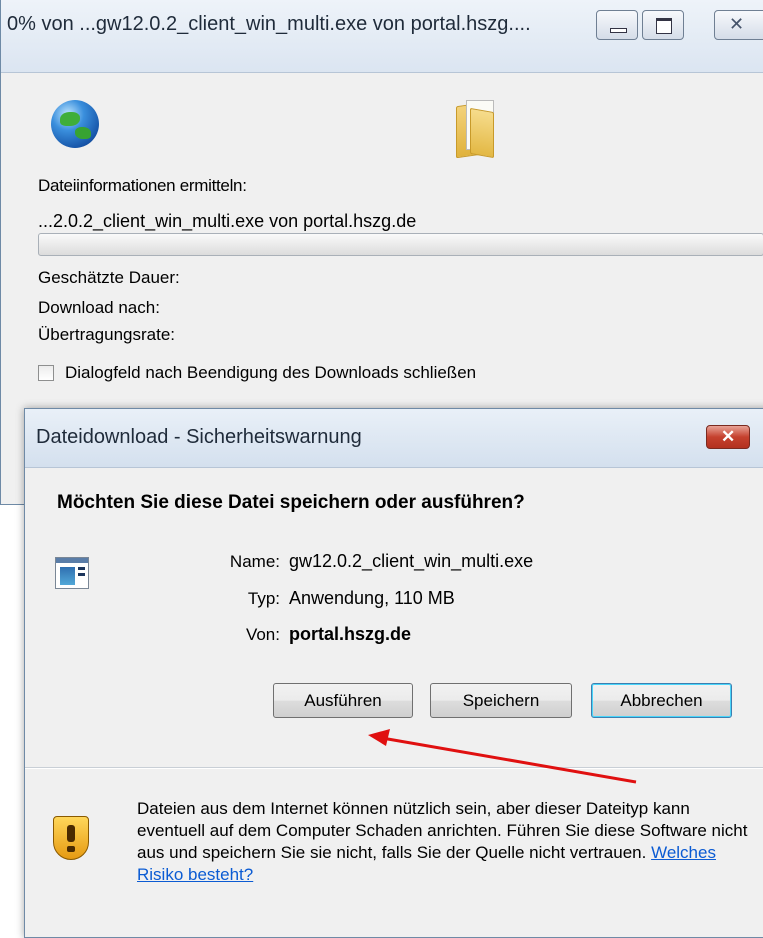 This screenshot has width=763, height=938. Describe the element at coordinates (75, 124) in the screenshot. I see `globe-icon` at that location.